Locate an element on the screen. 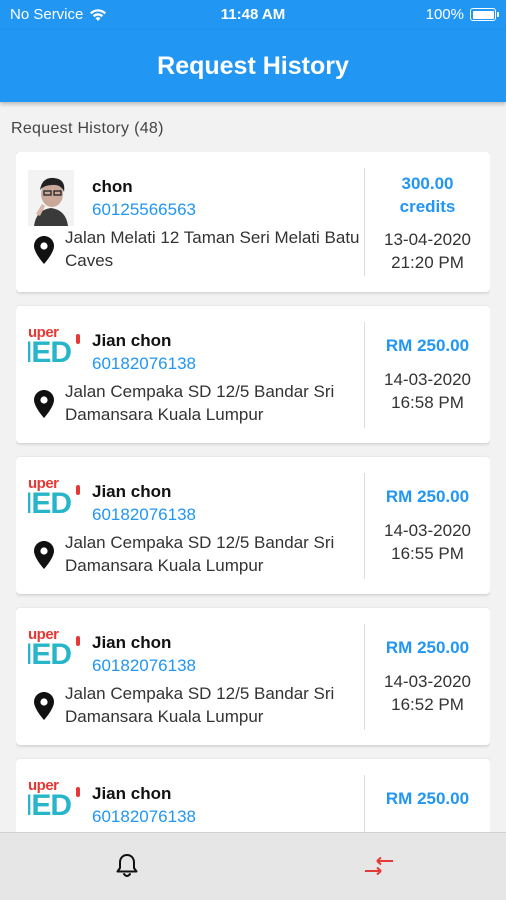 This screenshot has width=506, height=900. battery-percent: 100% is located at coordinates (444, 14).